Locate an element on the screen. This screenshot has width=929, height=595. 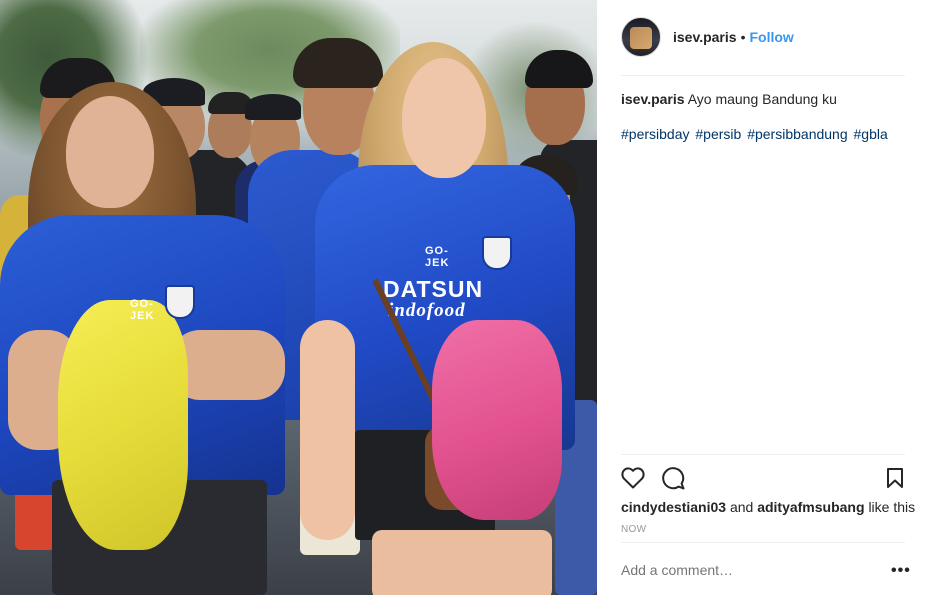
post-header: isev.paris • Follow is located at coordinates (707, 37).